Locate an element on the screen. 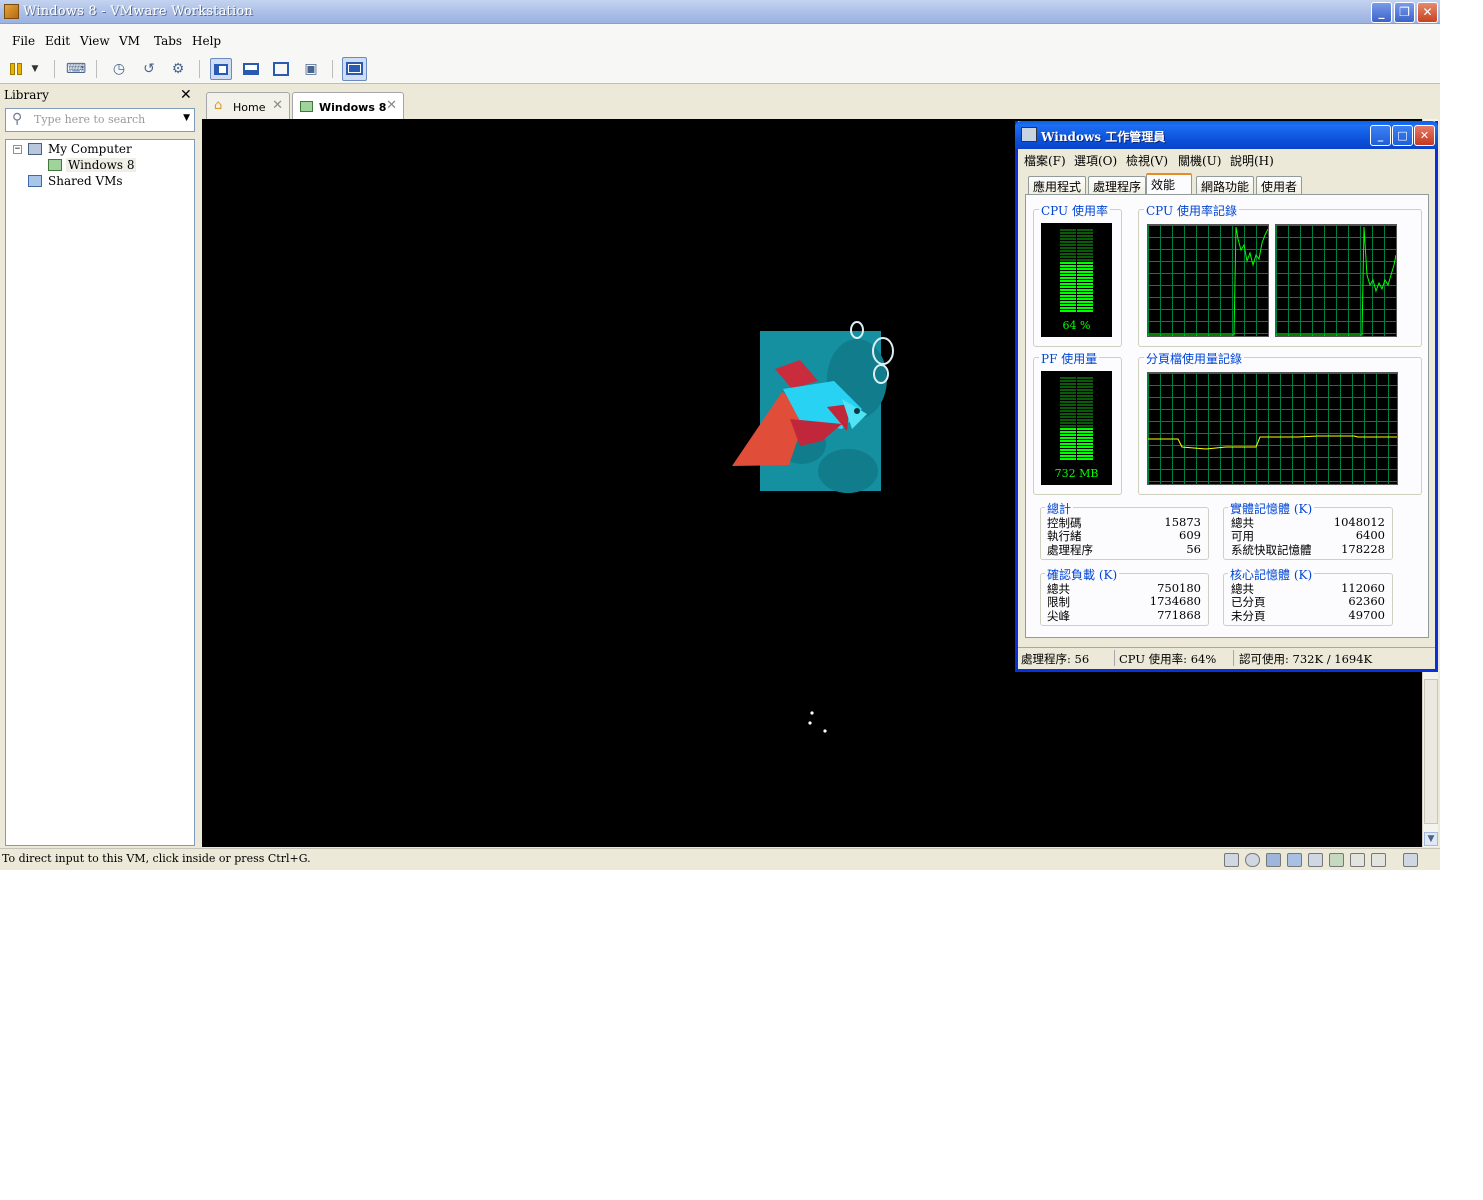  sound-card-icon is located at coordinates (1336, 860).